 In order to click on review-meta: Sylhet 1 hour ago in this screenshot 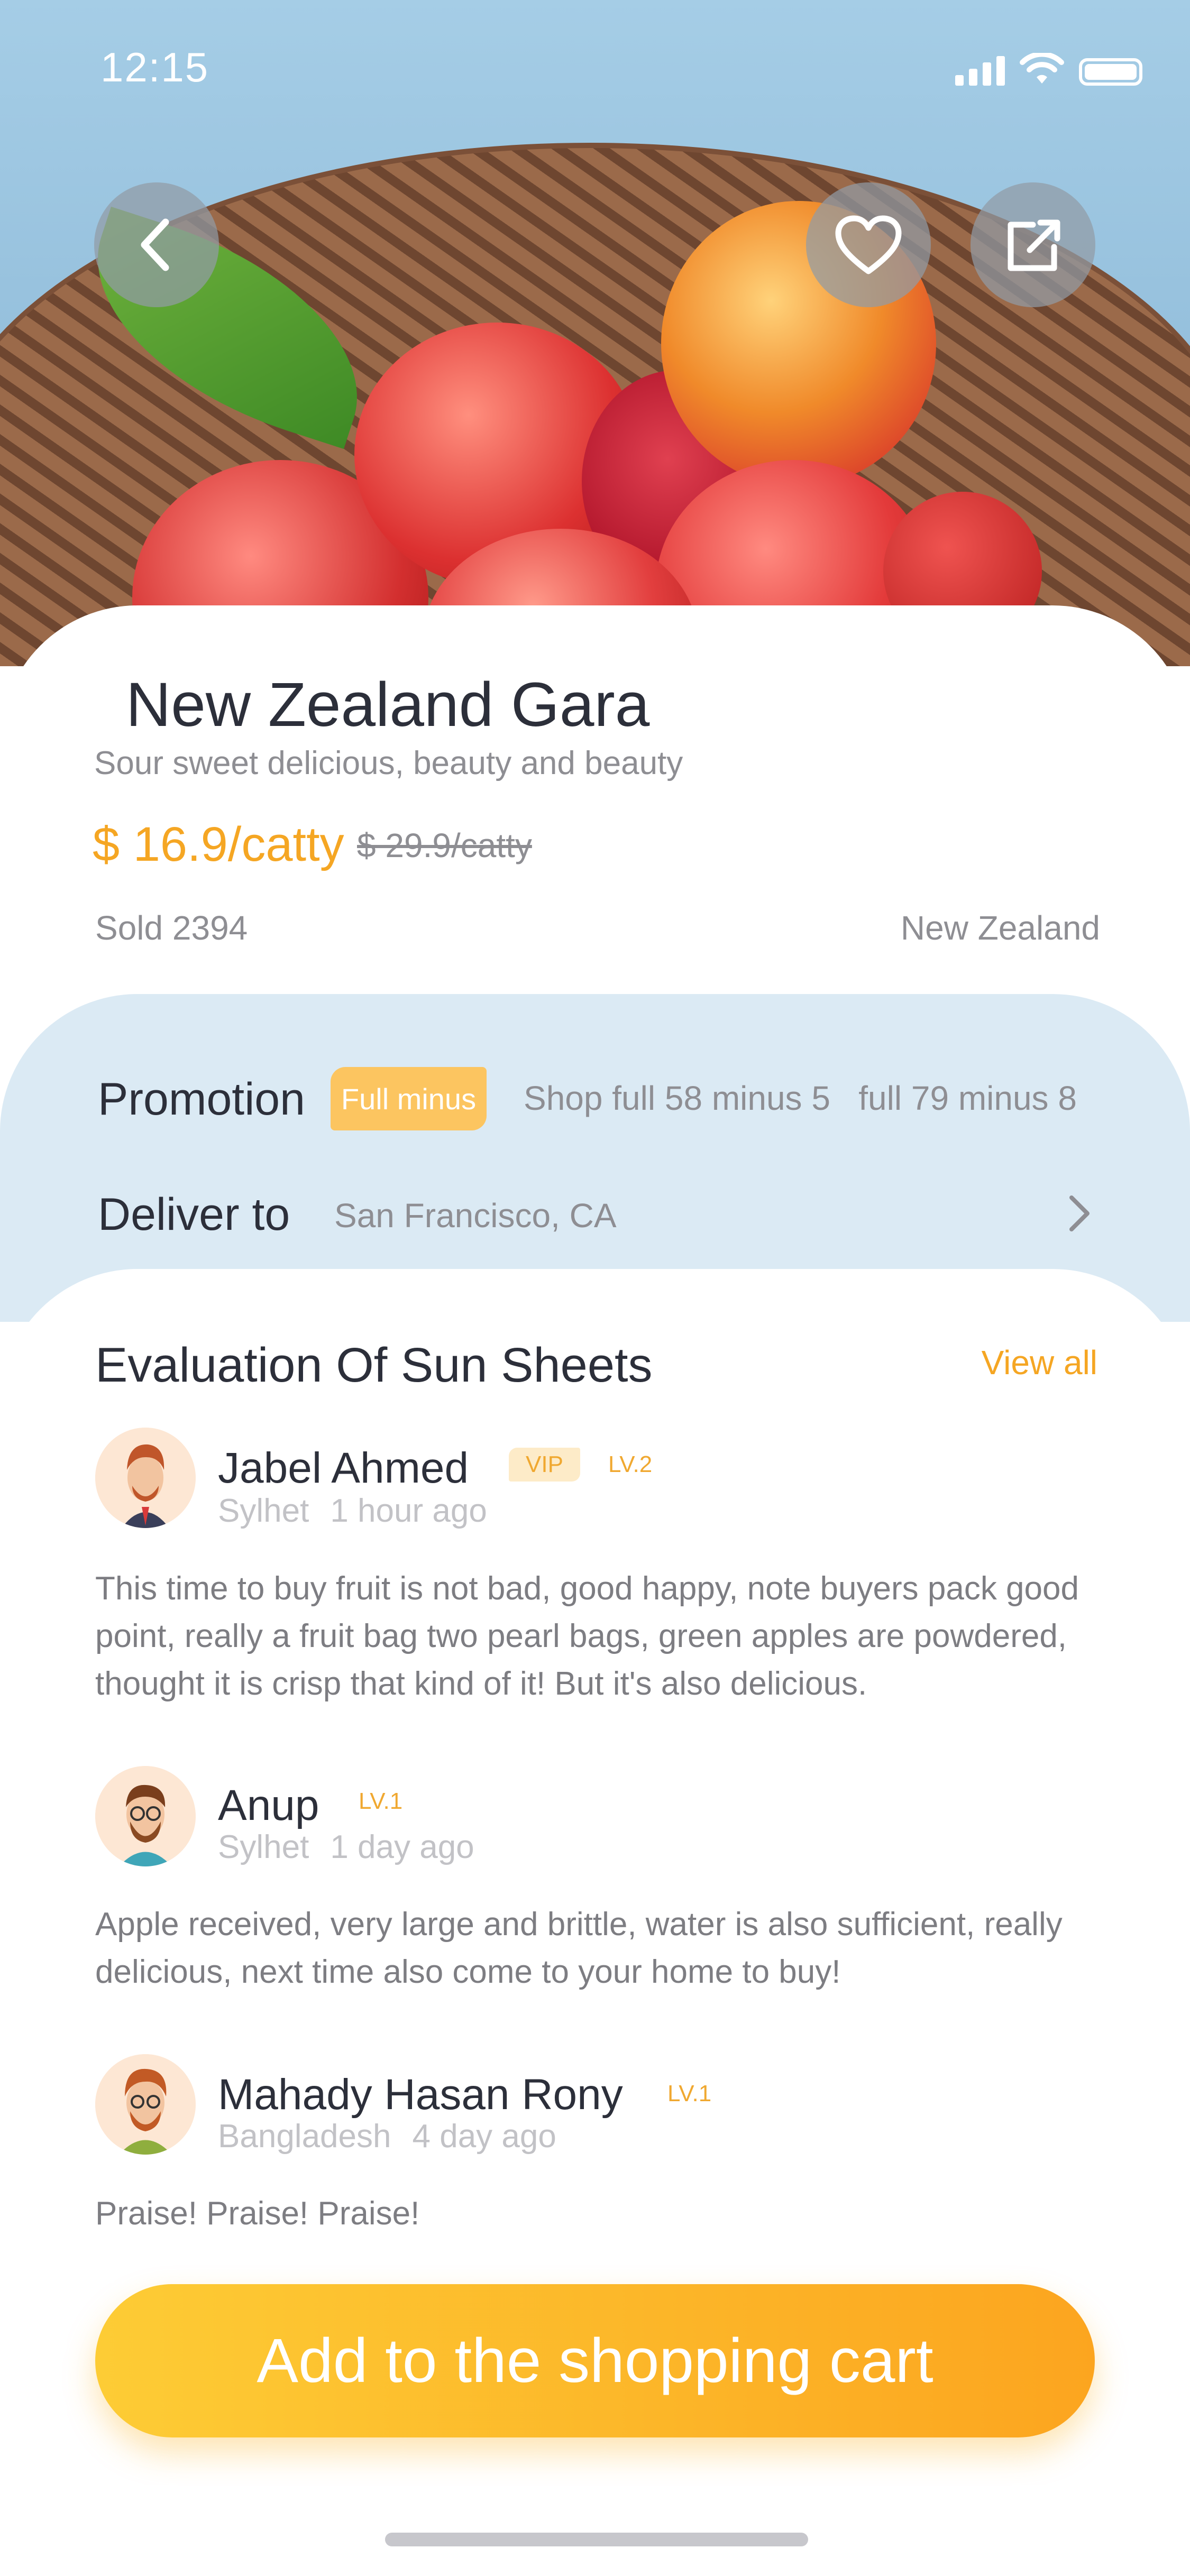, I will do `click(352, 1511)`.